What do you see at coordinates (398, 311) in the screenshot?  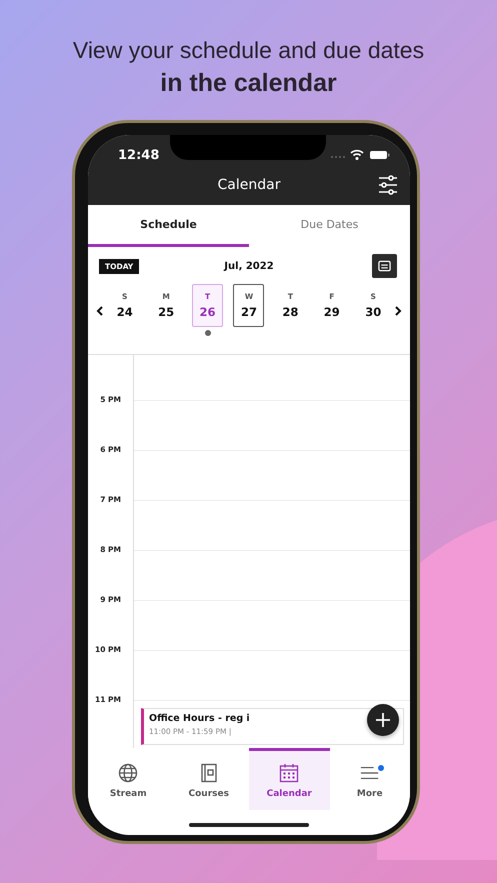 I see `chevron-right-icon` at bounding box center [398, 311].